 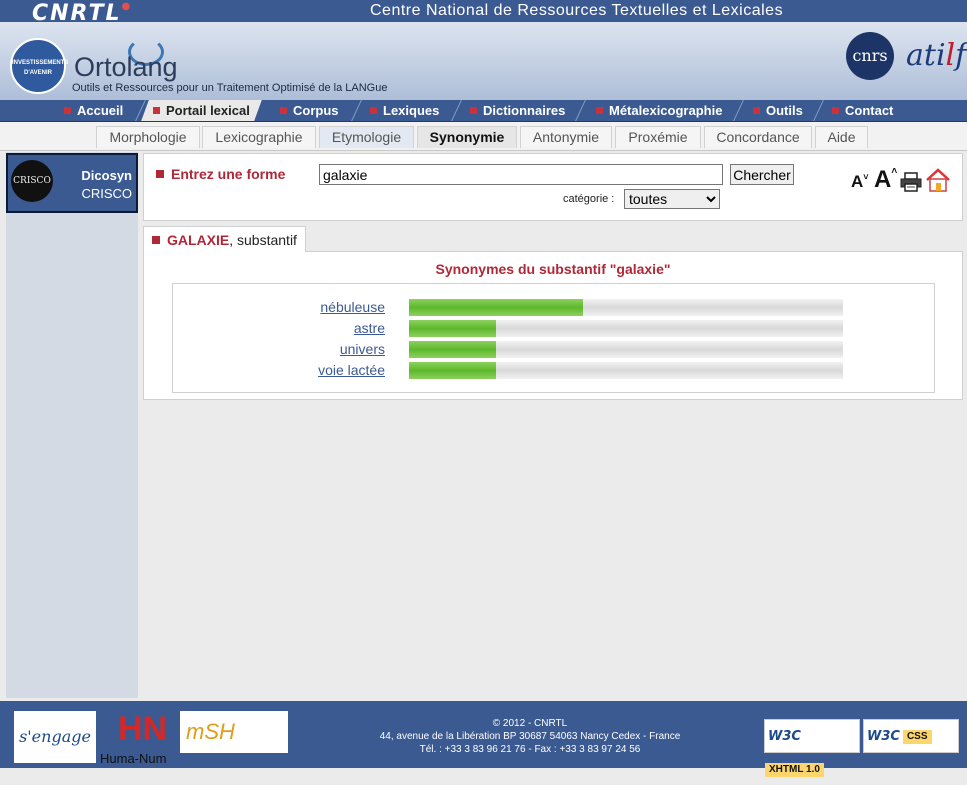 What do you see at coordinates (106, 193) in the screenshot?
I see `dicosyn-source: CRISCO` at bounding box center [106, 193].